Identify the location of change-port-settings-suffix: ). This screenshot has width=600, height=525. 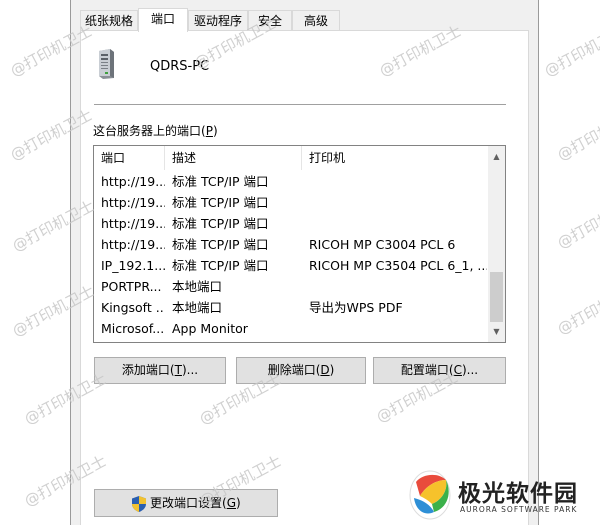
(238, 503).